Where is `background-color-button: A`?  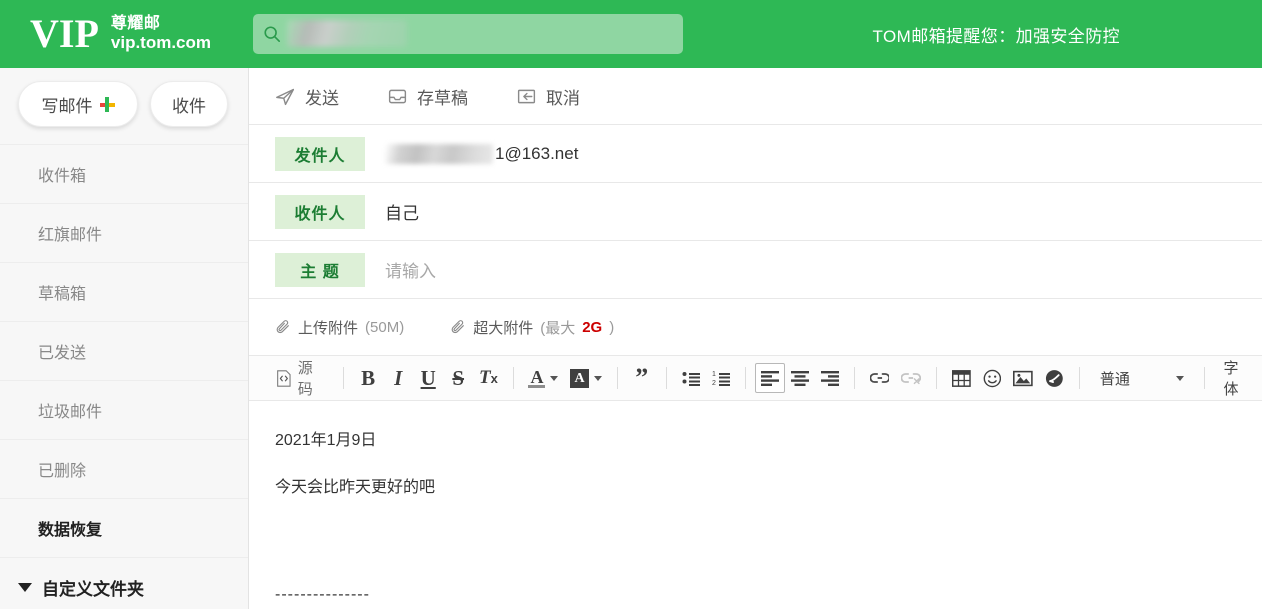
background-color-button: A is located at coordinates (586, 378).